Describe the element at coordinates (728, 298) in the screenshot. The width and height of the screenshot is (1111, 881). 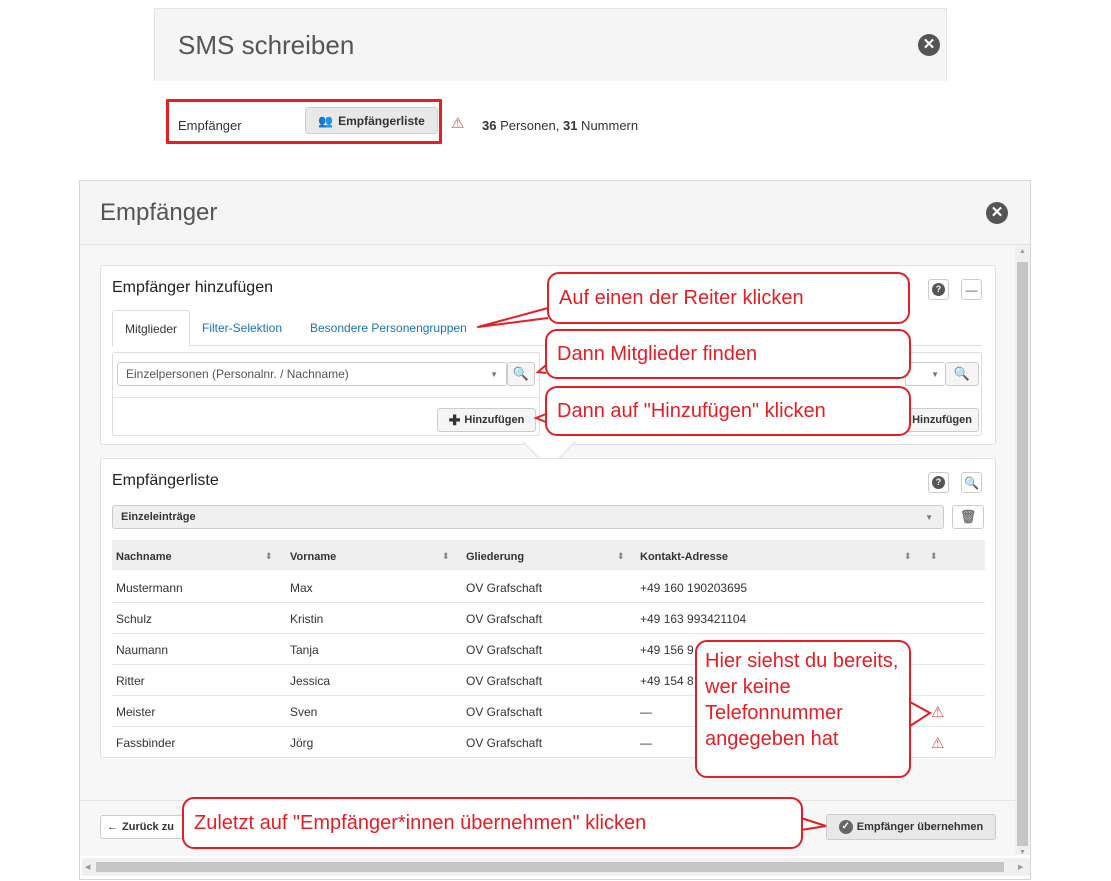
I see `annotation-tabs: Auf einen der Reiter klicken` at that location.